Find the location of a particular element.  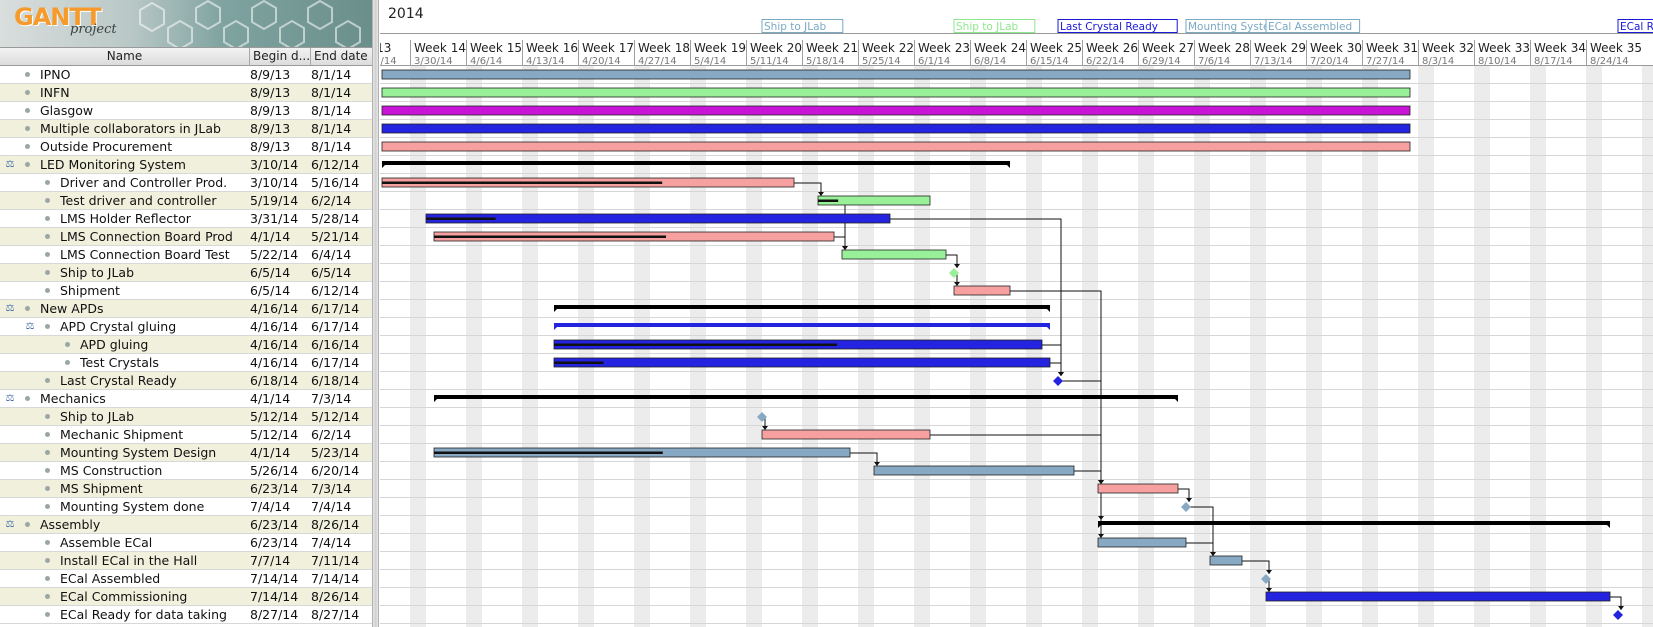

dependency-link is located at coordinates (1056, 369).